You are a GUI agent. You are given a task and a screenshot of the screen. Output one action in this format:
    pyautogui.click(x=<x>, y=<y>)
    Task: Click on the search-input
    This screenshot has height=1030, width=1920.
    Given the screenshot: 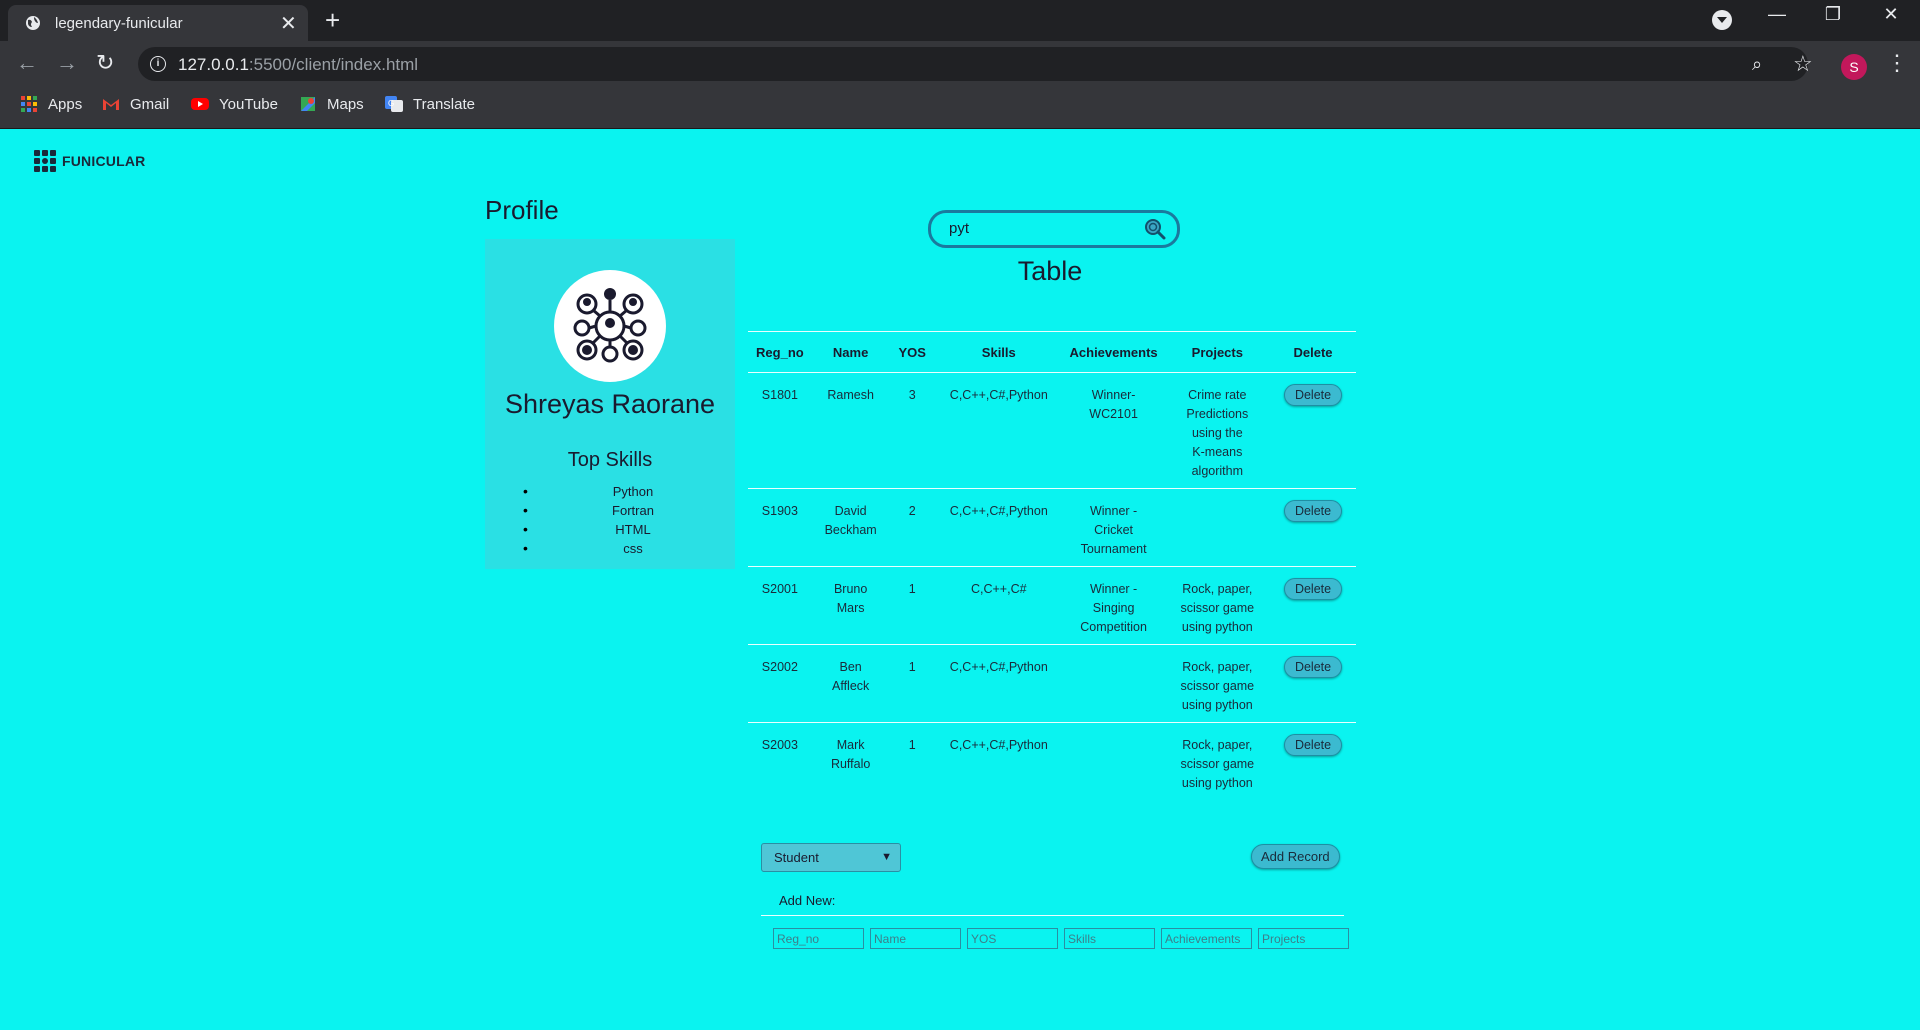 What is the action you would take?
    pyautogui.click(x=1044, y=228)
    